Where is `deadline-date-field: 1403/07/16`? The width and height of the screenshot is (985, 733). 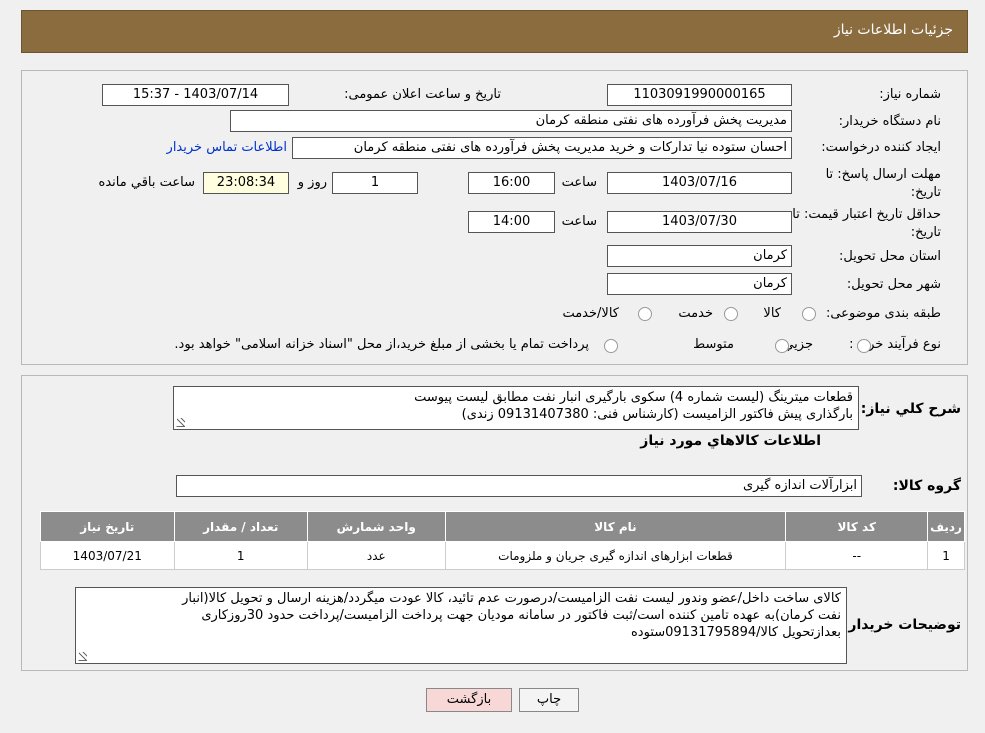 deadline-date-field: 1403/07/16 is located at coordinates (699, 183).